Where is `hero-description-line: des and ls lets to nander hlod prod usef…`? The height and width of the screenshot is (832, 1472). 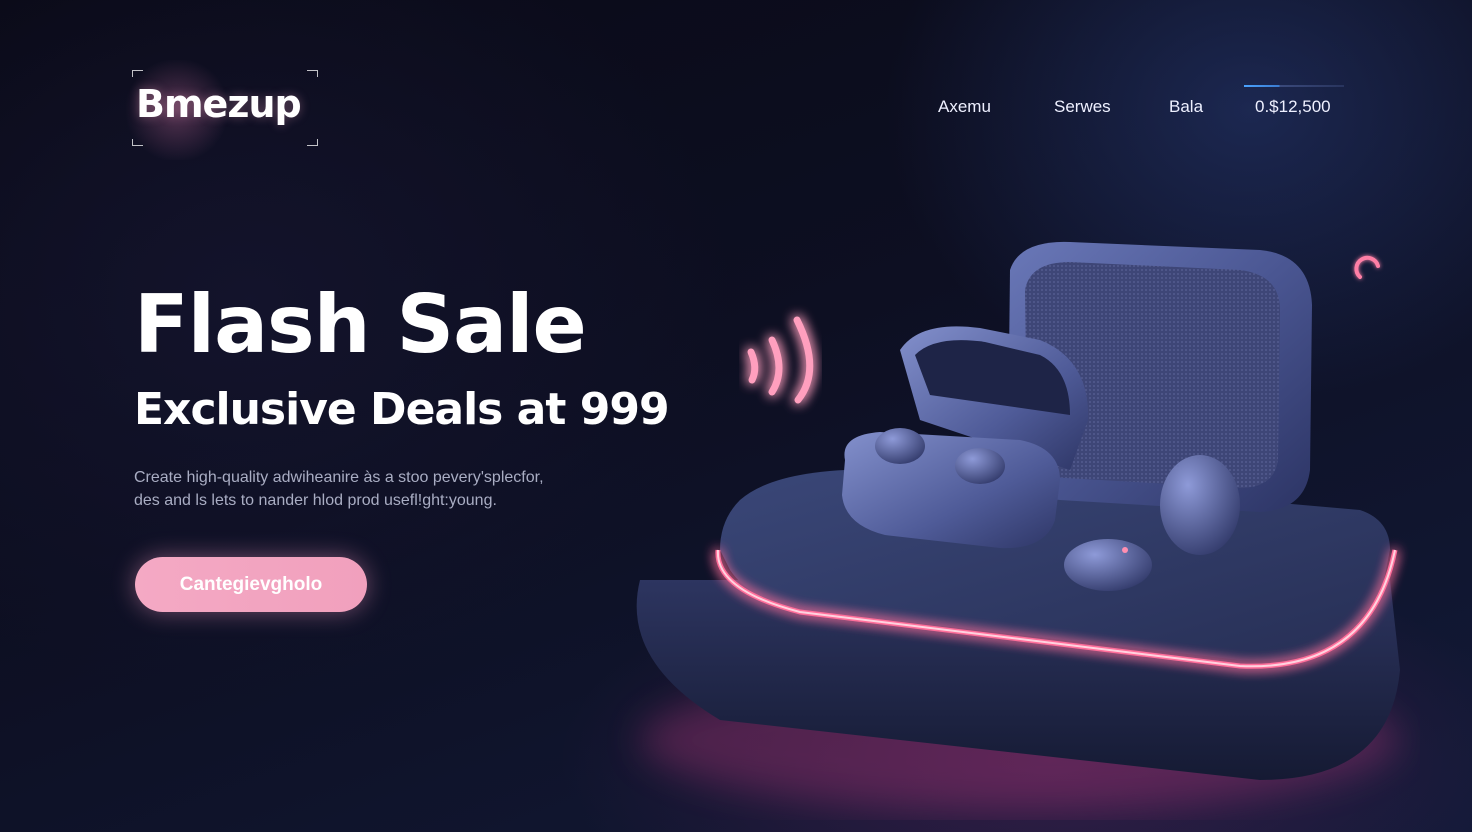 hero-description-line: des and ls lets to nander hlod prod usef… is located at coordinates (315, 500).